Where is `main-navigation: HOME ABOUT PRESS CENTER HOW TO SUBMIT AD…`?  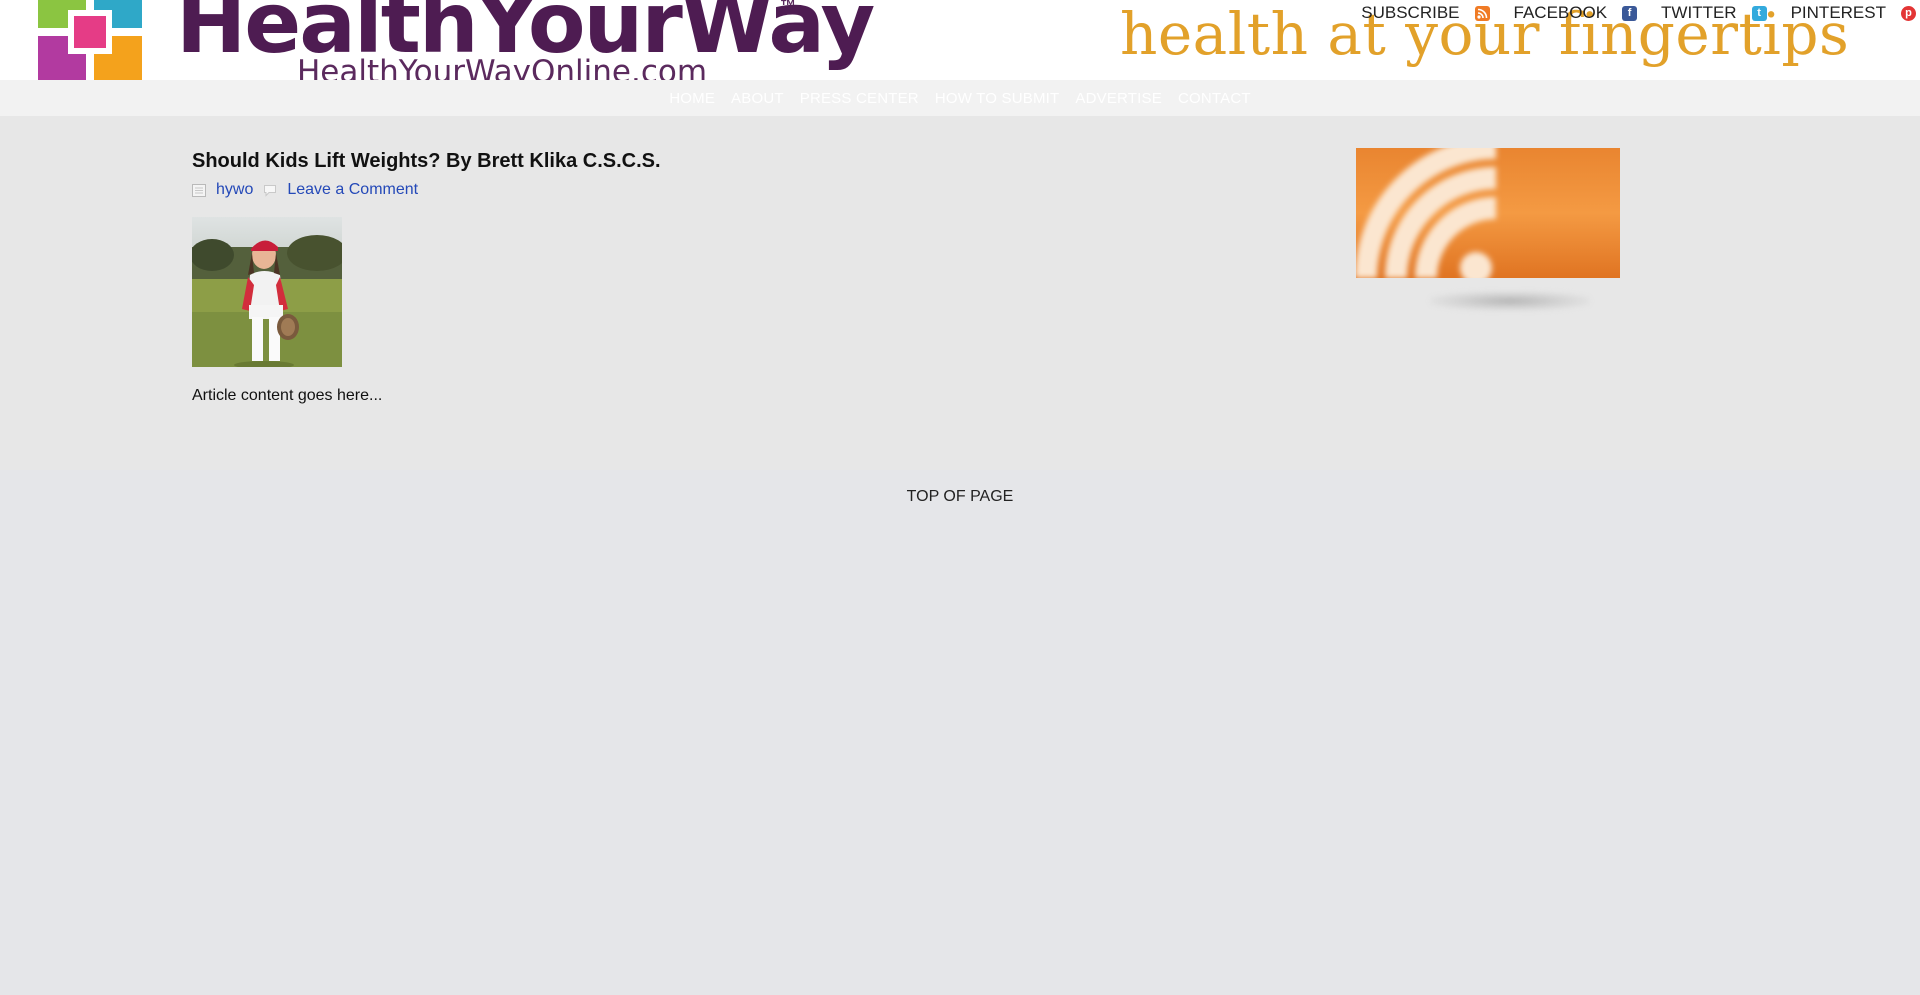 main-navigation: HOME ABOUT PRESS CENTER HOW TO SUBMIT AD… is located at coordinates (960, 98).